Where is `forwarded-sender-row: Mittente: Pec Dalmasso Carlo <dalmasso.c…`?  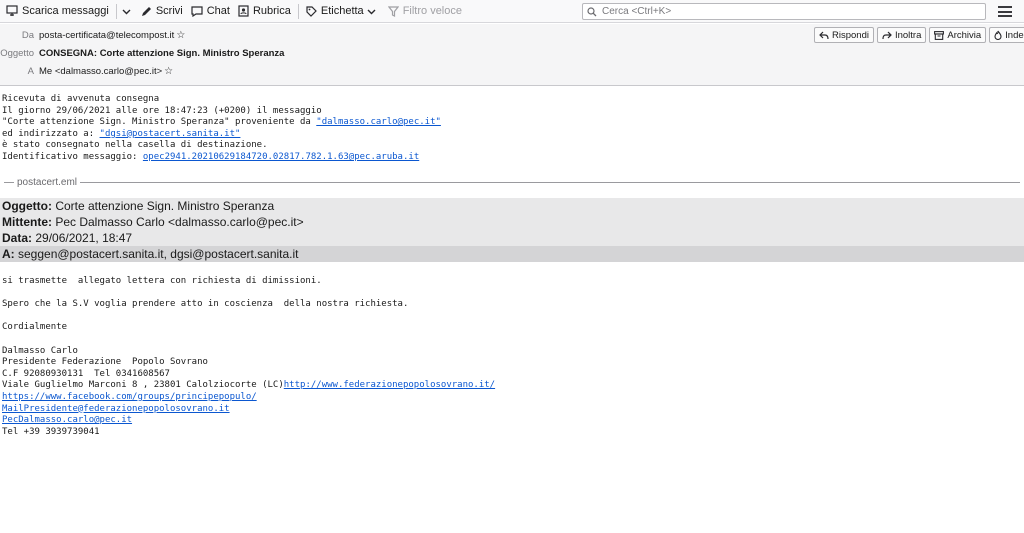
forwarded-sender-row: Mittente: Pec Dalmasso Carlo <dalmasso.c… is located at coordinates (512, 222).